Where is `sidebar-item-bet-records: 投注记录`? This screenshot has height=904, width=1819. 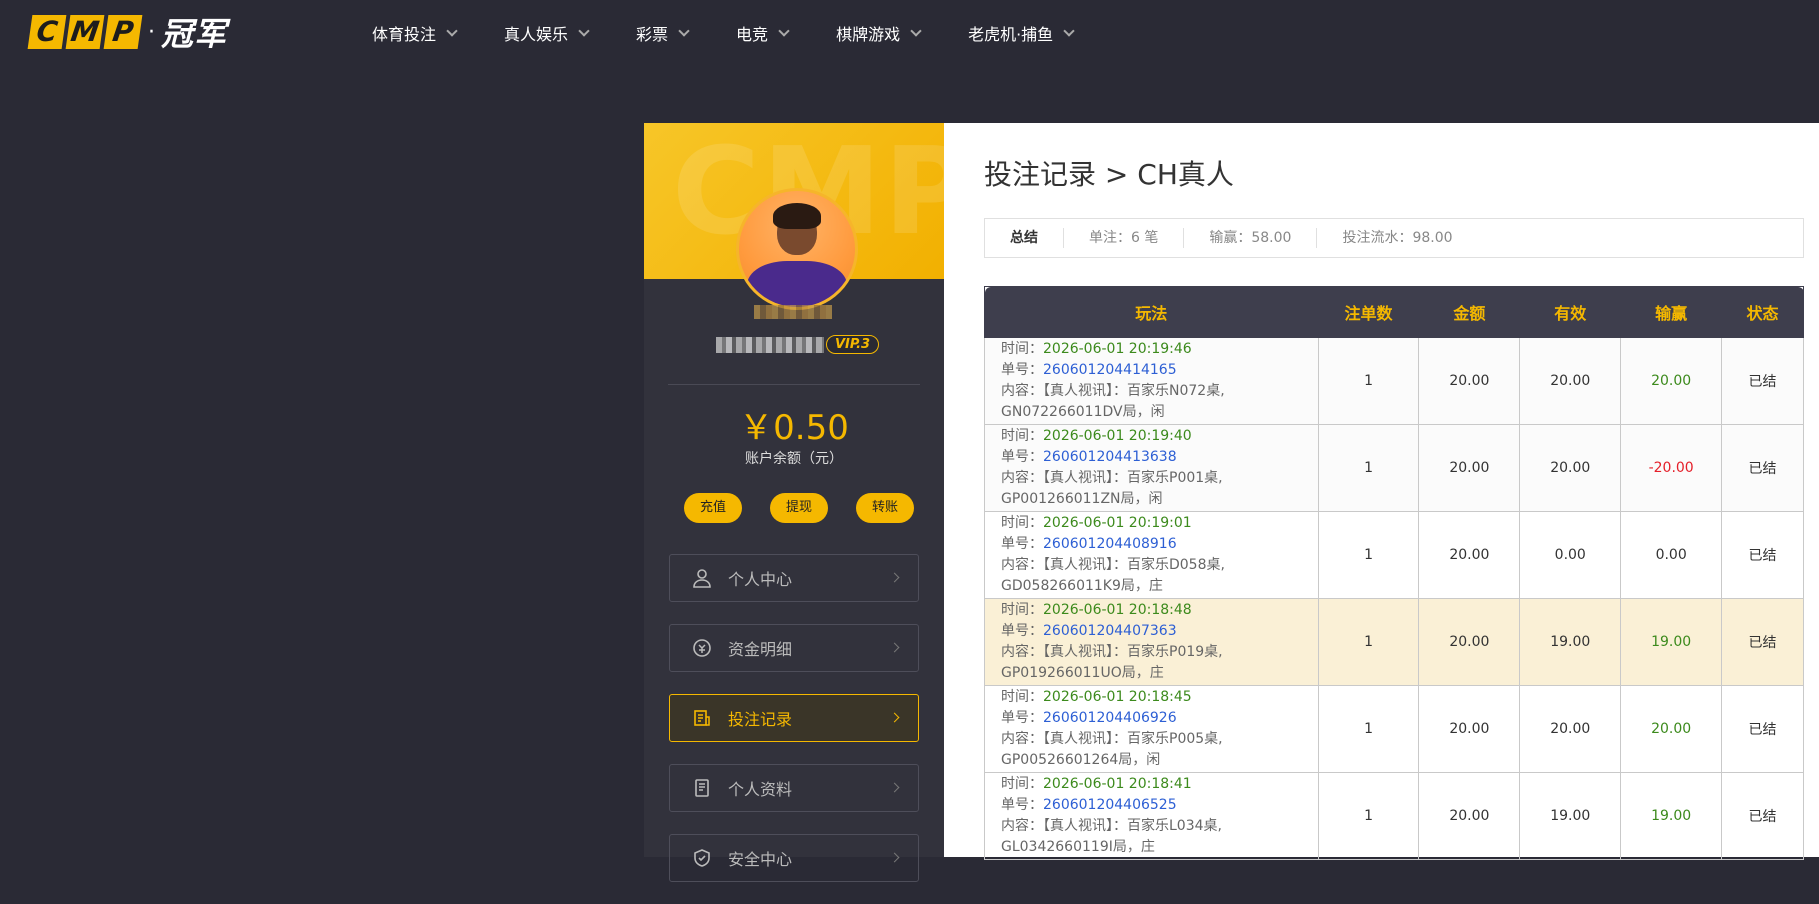 sidebar-item-bet-records: 投注记录 is located at coordinates (794, 718).